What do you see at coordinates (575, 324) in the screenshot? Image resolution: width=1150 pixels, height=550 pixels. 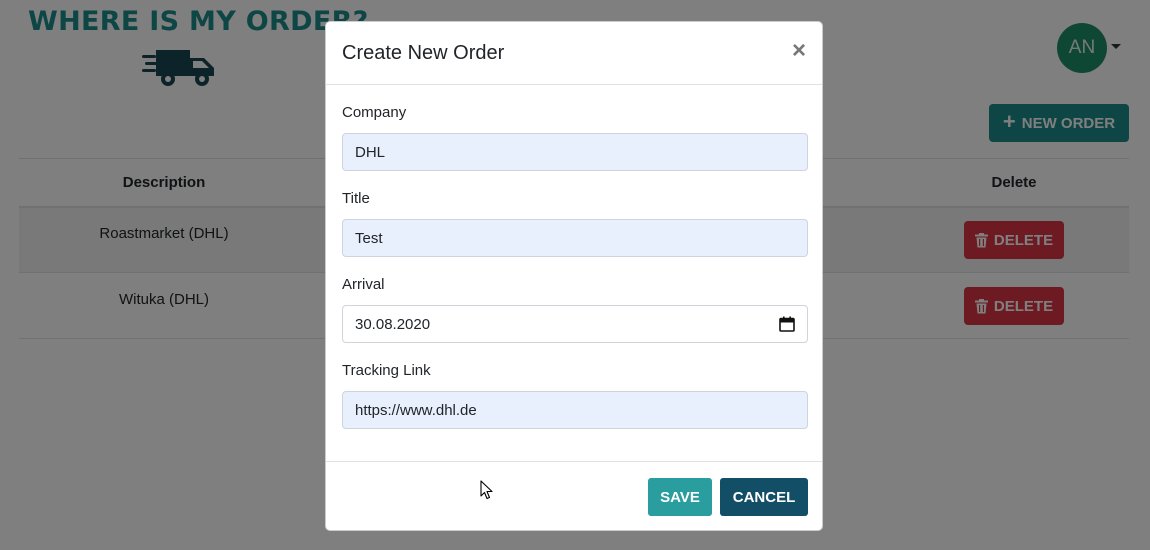 I see `arrival-date-field: 30.08.2020` at bounding box center [575, 324].